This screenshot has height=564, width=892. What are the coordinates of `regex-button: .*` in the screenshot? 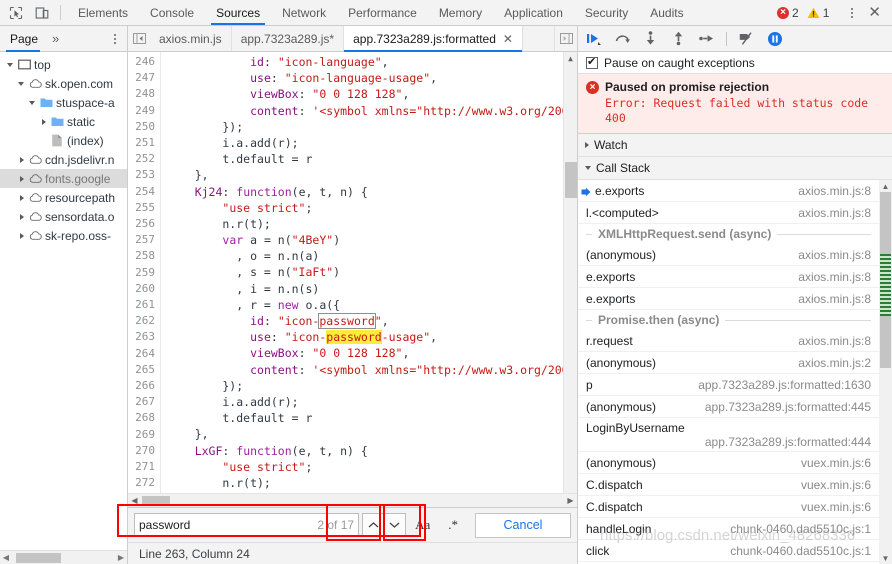 It's located at (453, 525).